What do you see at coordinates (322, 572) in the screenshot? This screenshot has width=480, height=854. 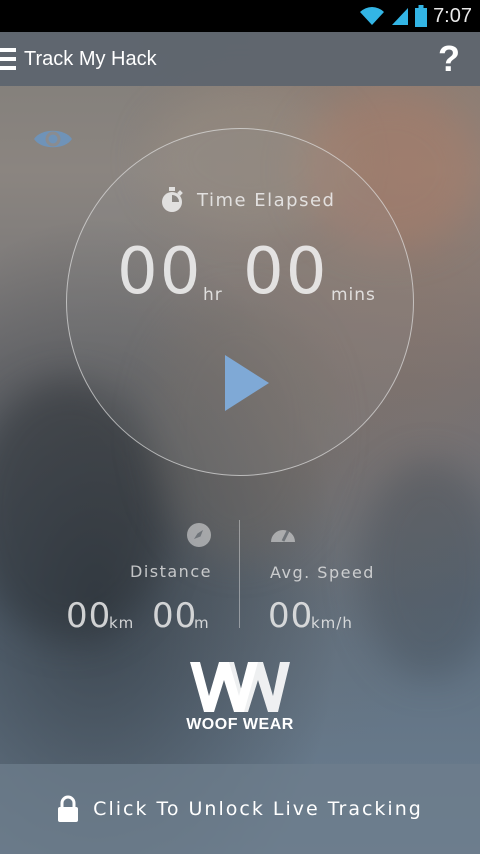 I see `speed-label: Avg. Speed` at bounding box center [322, 572].